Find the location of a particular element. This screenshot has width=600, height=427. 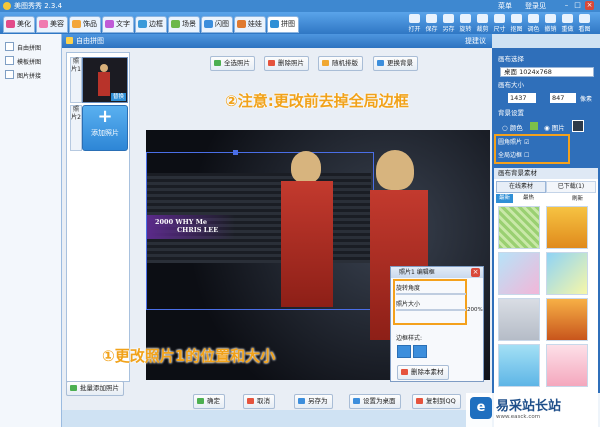

tab-online-materials: 在线素材 is located at coordinates (521, 187).